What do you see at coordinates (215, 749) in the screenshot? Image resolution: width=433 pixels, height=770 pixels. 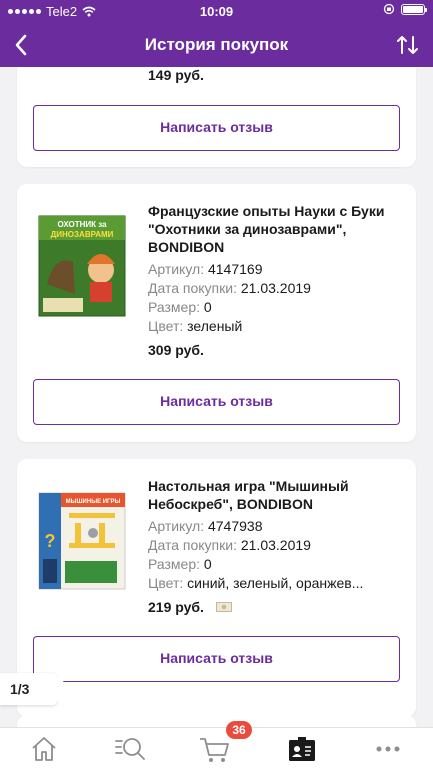 I see `cart-icon` at bounding box center [215, 749].